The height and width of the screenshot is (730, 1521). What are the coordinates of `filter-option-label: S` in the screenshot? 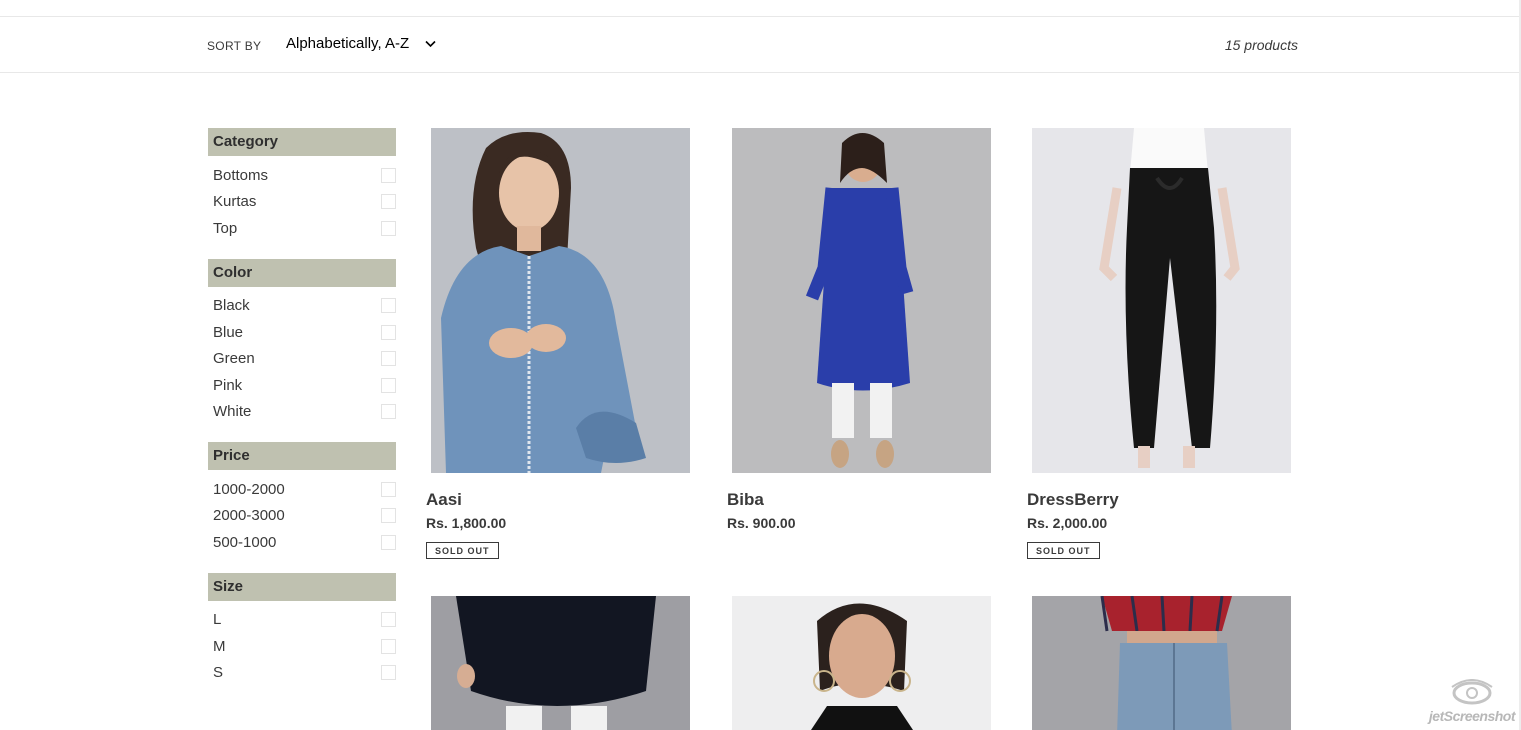 It's located at (218, 673).